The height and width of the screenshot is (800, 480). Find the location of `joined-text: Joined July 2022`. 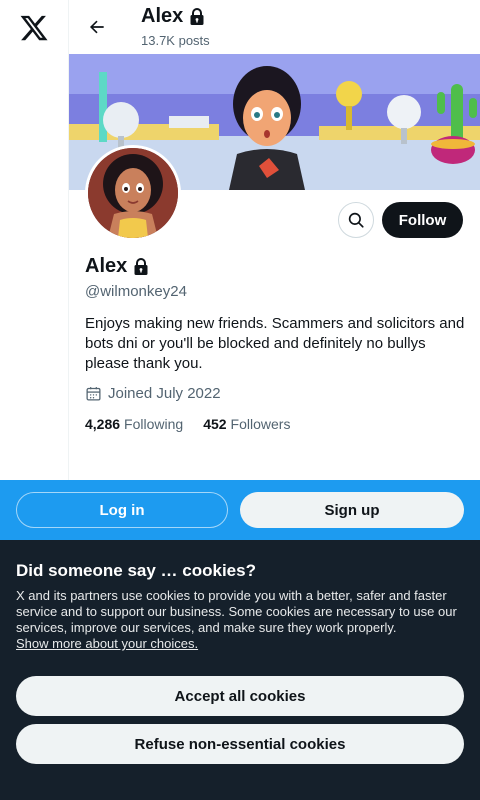

joined-text: Joined July 2022 is located at coordinates (164, 393).